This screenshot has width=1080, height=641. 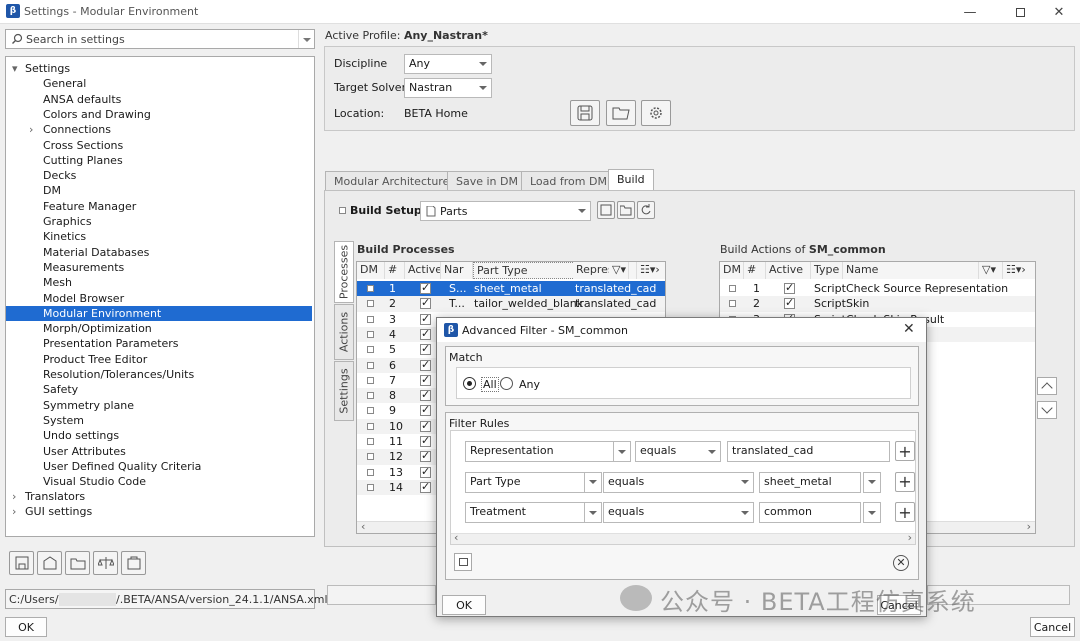 I want to click on build-setup-toggle, so click(x=342, y=210).